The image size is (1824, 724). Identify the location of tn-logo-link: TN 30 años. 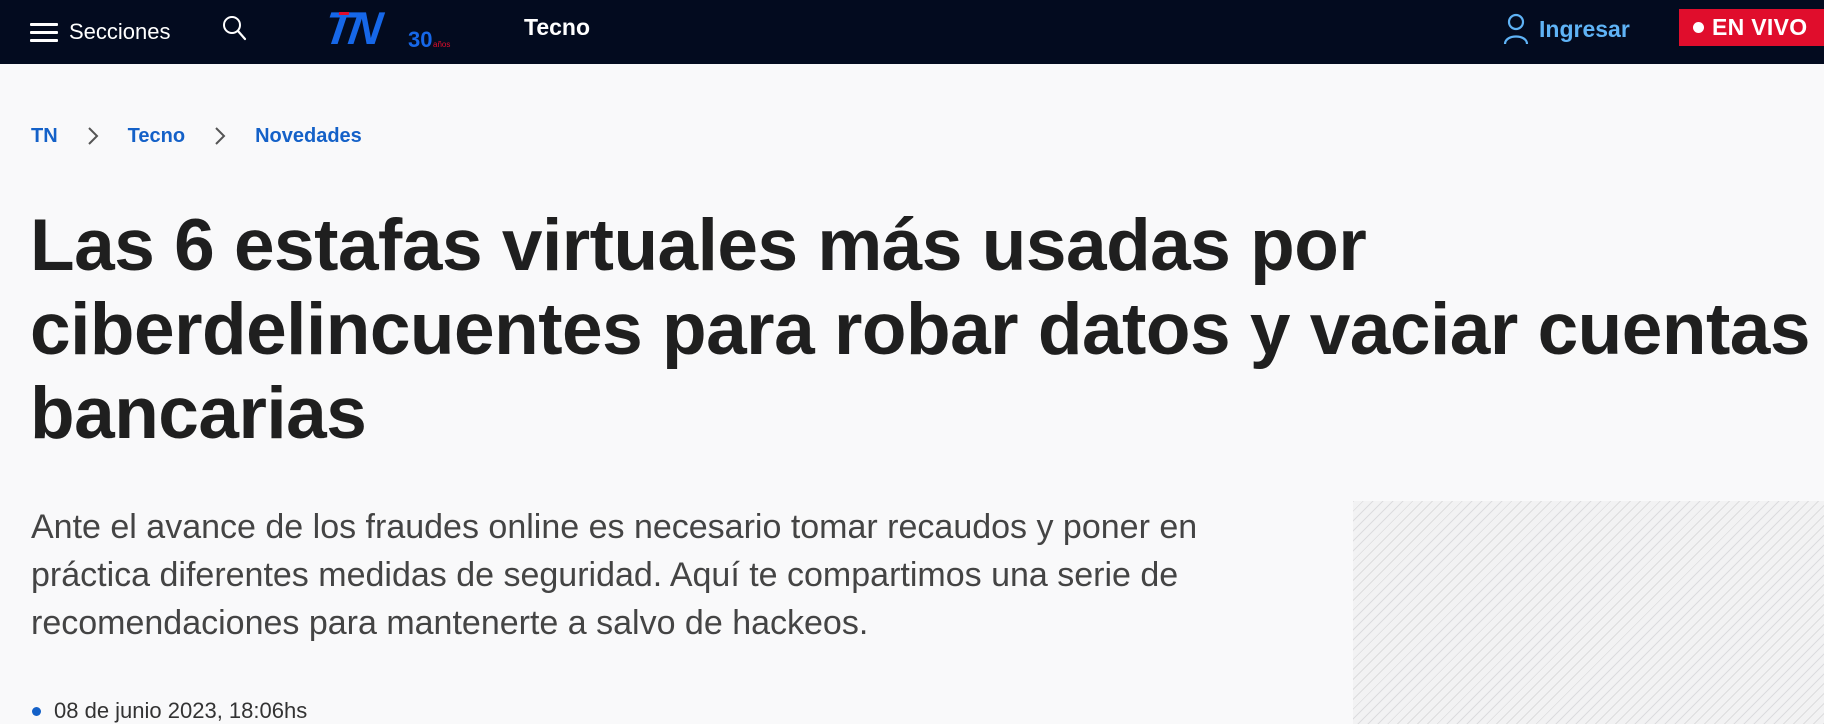
(391, 28).